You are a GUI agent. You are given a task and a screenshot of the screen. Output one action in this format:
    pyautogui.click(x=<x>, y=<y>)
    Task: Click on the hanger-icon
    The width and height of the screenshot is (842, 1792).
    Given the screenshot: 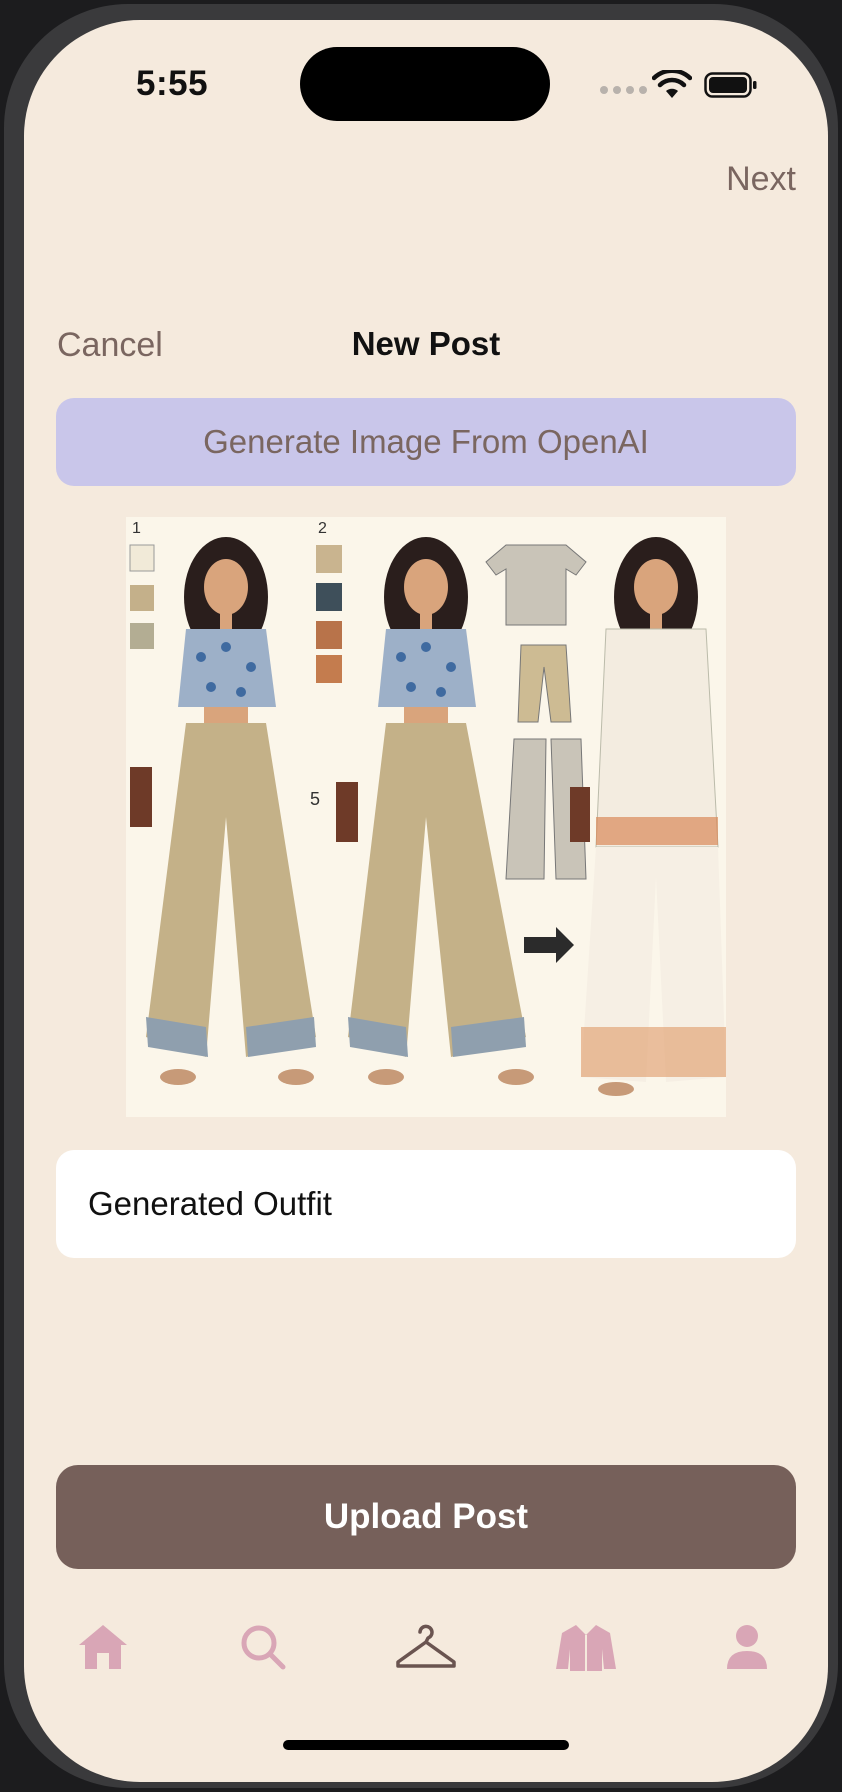 What is the action you would take?
    pyautogui.click(x=426, y=1646)
    